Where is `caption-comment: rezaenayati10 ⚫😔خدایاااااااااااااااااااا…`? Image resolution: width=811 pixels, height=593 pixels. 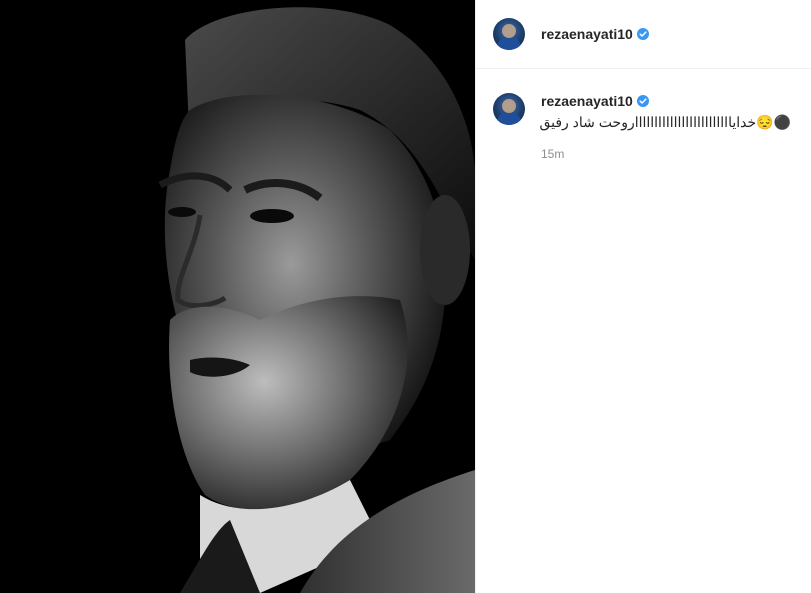 caption-comment: rezaenayati10 ⚫😔خدایاااااااااااااااااااا… is located at coordinates (643, 115).